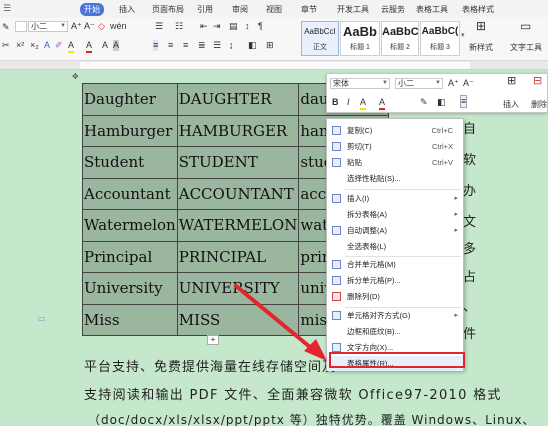  What do you see at coordinates (419, 83) in the screenshot?
I see `mini-size-combo: 小二 ▼` at bounding box center [419, 83].